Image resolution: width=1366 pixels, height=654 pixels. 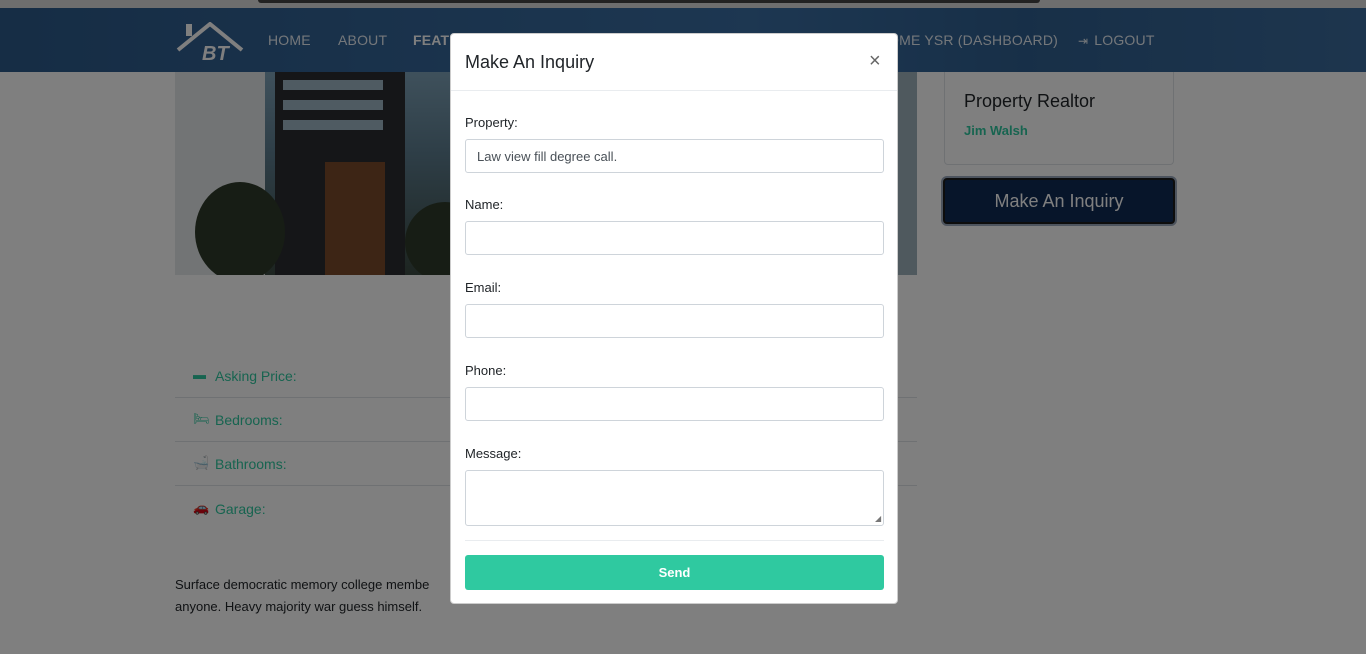 I want to click on resize-grip-icon: ◢, so click(x=879, y=519).